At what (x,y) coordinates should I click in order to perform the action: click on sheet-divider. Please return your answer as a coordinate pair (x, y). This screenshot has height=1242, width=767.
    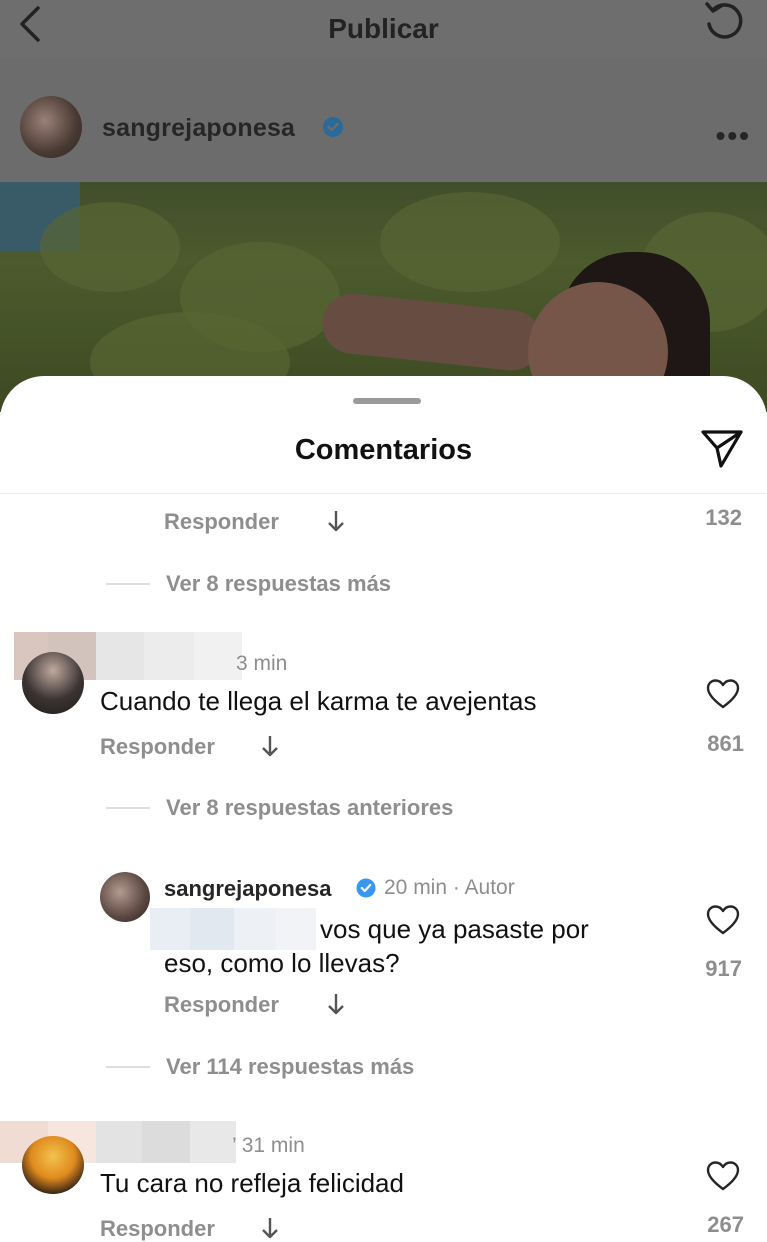
    Looking at the image, I should click on (383, 493).